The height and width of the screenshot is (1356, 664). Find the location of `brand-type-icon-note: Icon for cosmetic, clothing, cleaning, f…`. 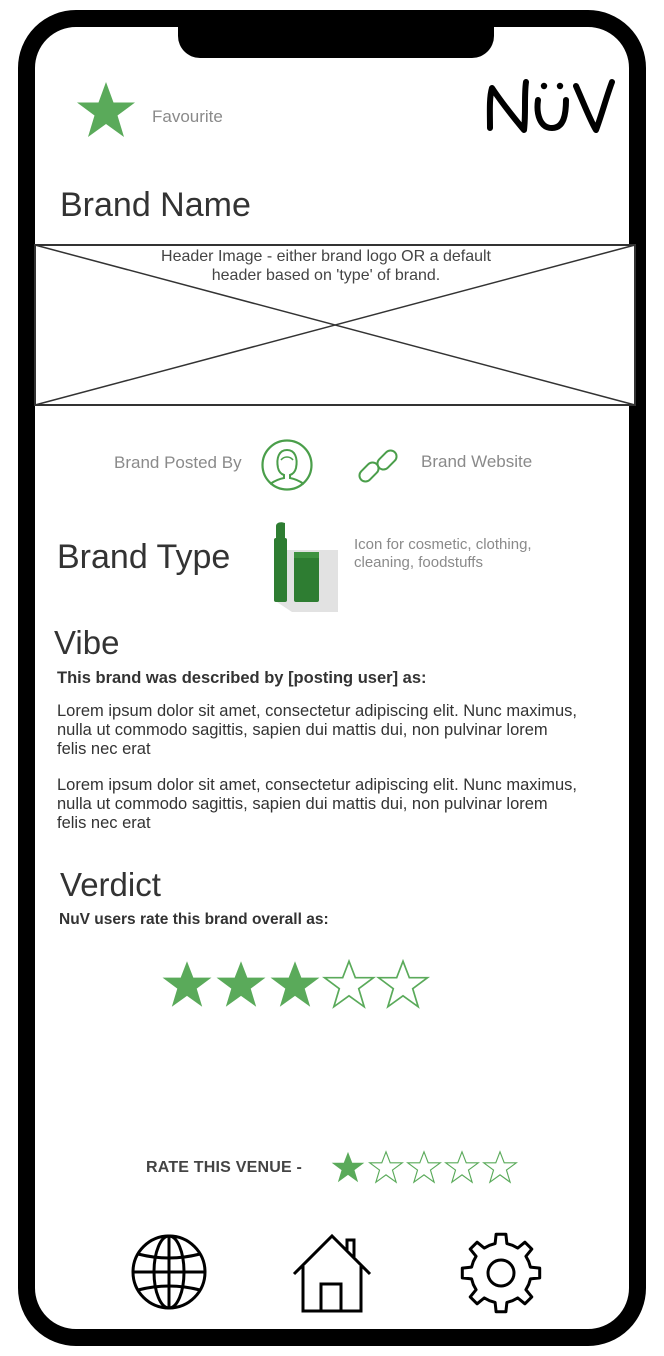

brand-type-icon-note: Icon for cosmetic, clothing, cleaning, f… is located at coordinates (443, 553).